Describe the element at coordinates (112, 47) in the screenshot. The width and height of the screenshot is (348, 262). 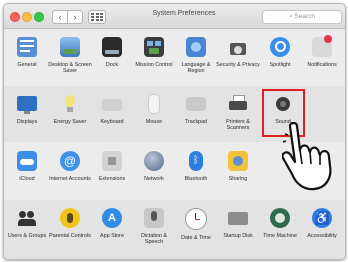
I see `dock-icon` at that location.